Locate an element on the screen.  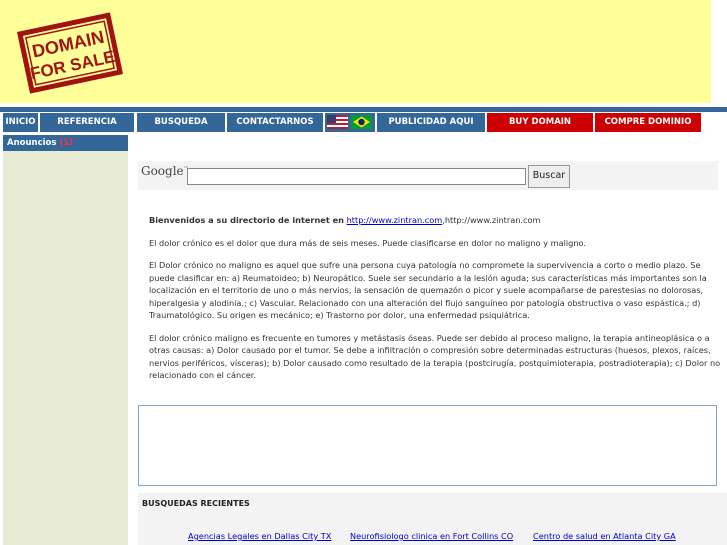
welcome-suffix: ,http://www.zintran.com is located at coordinates (491, 220).